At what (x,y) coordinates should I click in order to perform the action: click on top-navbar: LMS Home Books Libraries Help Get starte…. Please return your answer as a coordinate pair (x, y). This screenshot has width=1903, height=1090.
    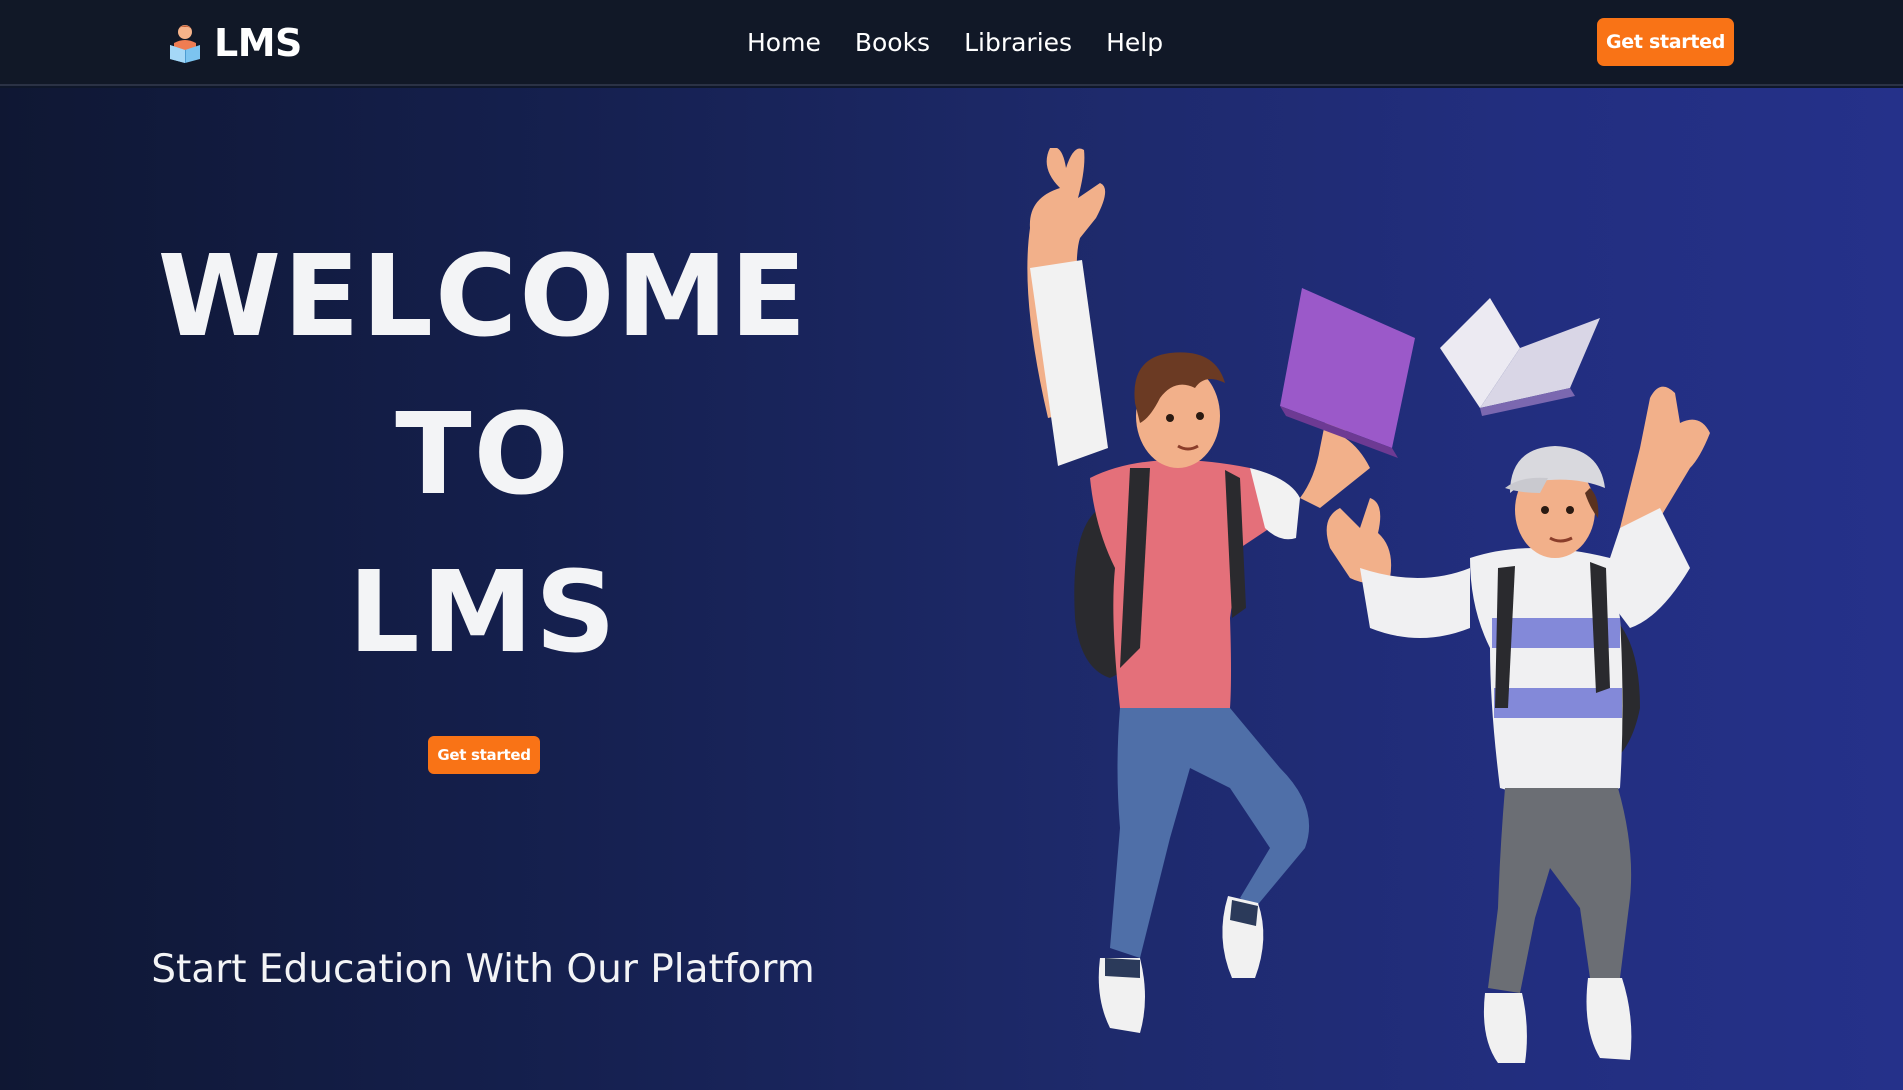
    Looking at the image, I should click on (951, 43).